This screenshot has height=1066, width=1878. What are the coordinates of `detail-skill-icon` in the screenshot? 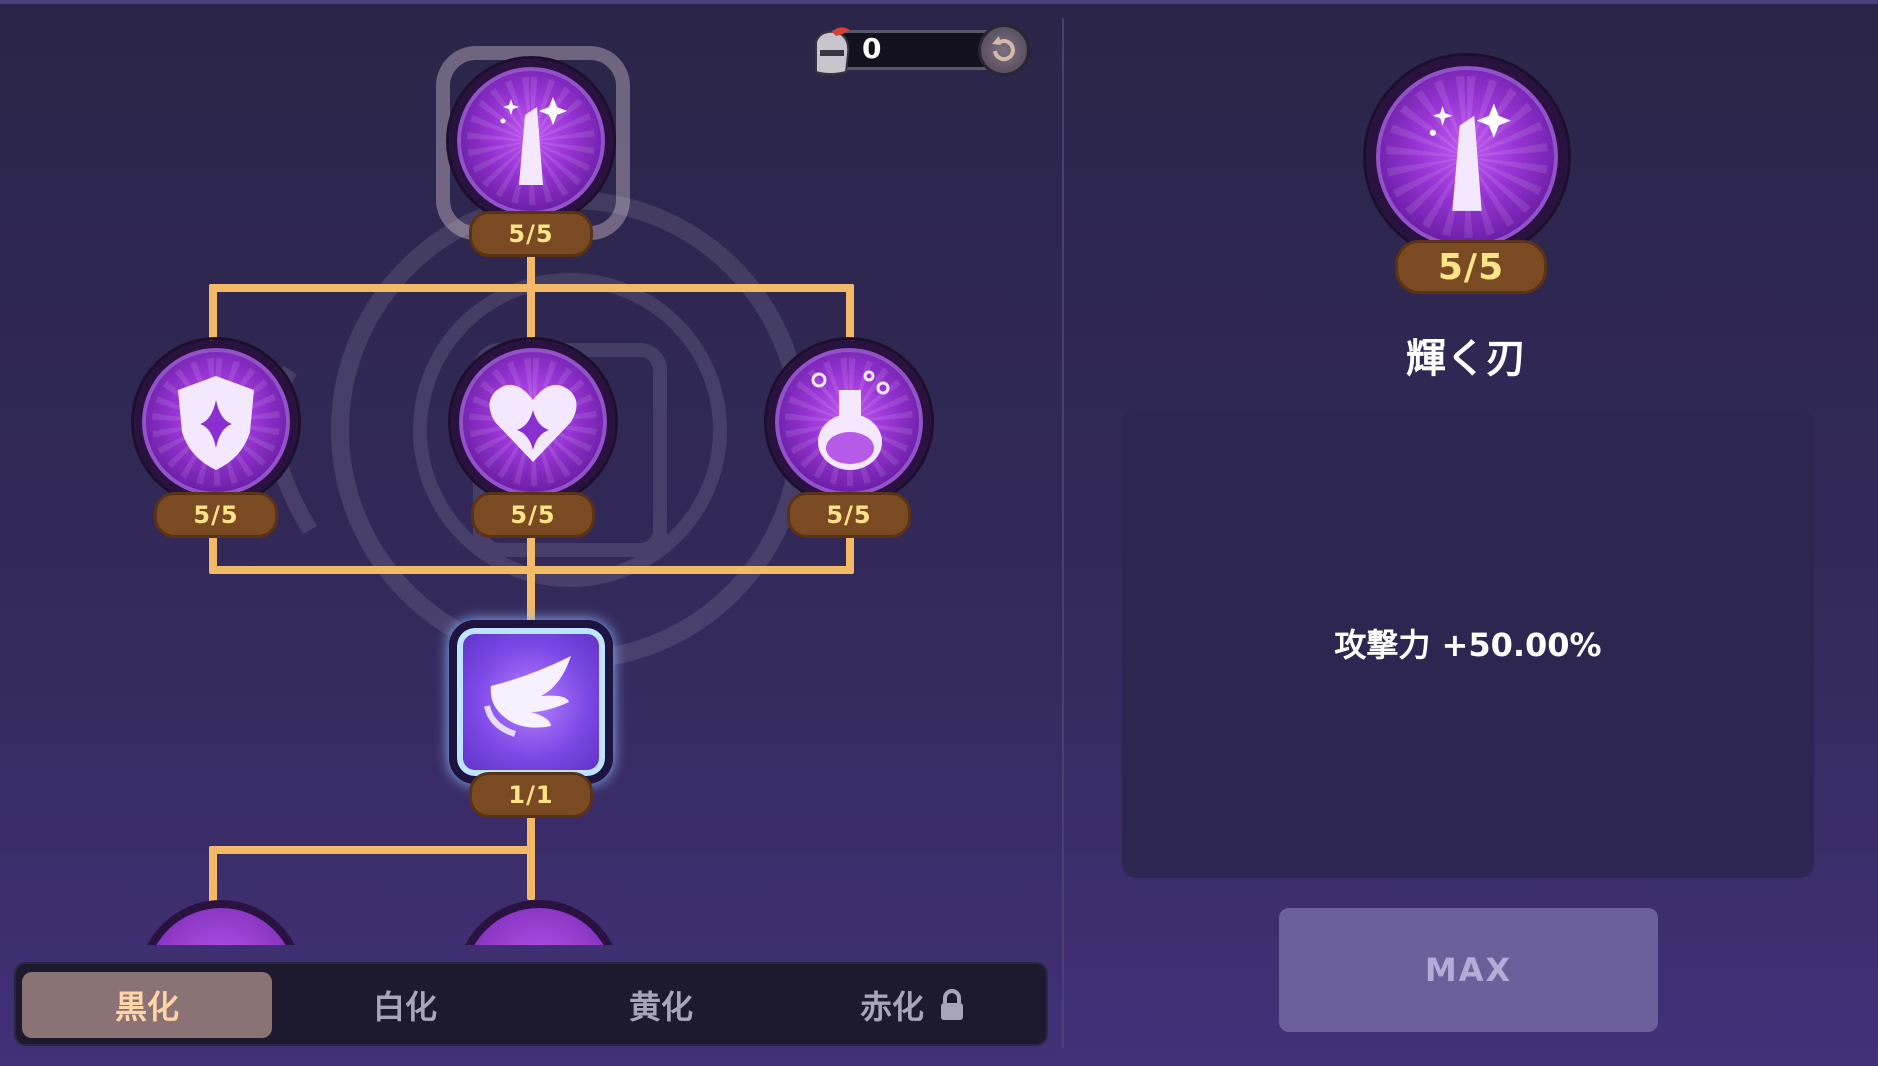 It's located at (1467, 157).